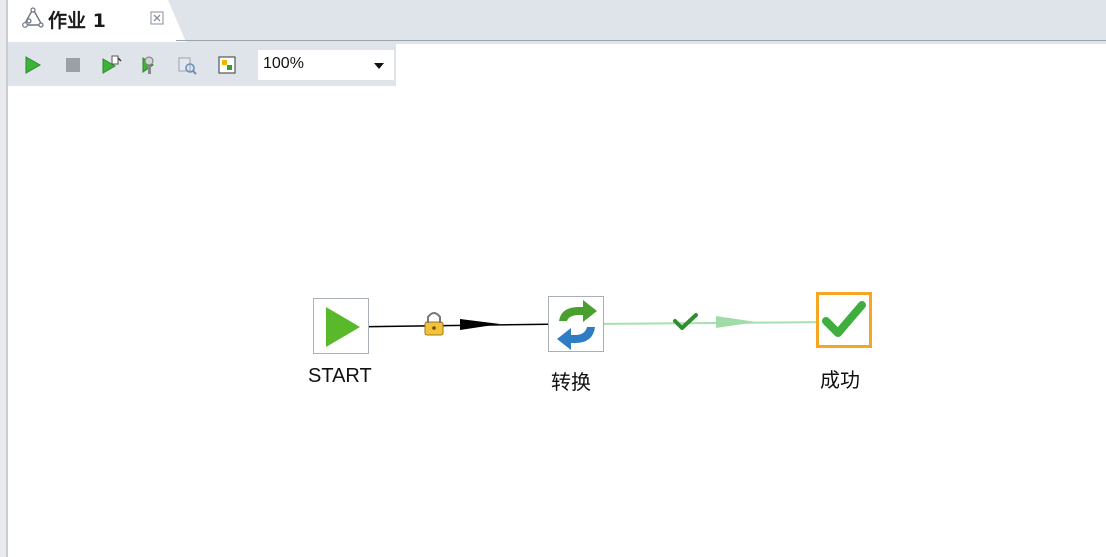  I want to click on success-check-icon, so click(844, 319).